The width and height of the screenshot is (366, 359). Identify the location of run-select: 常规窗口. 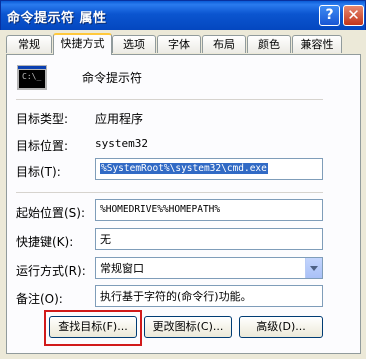
(209, 268).